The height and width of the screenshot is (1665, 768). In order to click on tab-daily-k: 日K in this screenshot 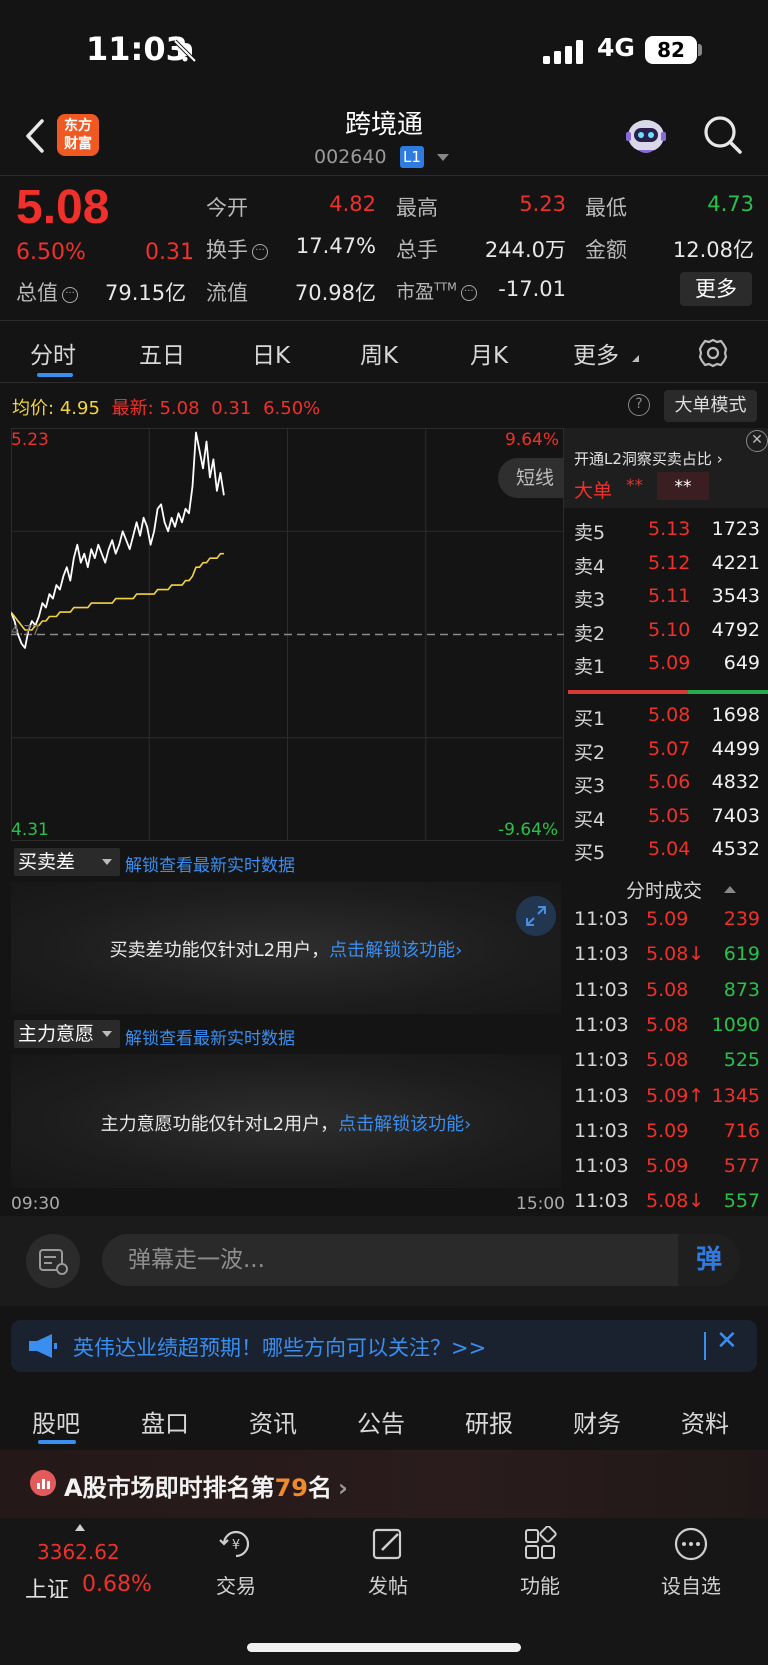, I will do `click(271, 353)`.